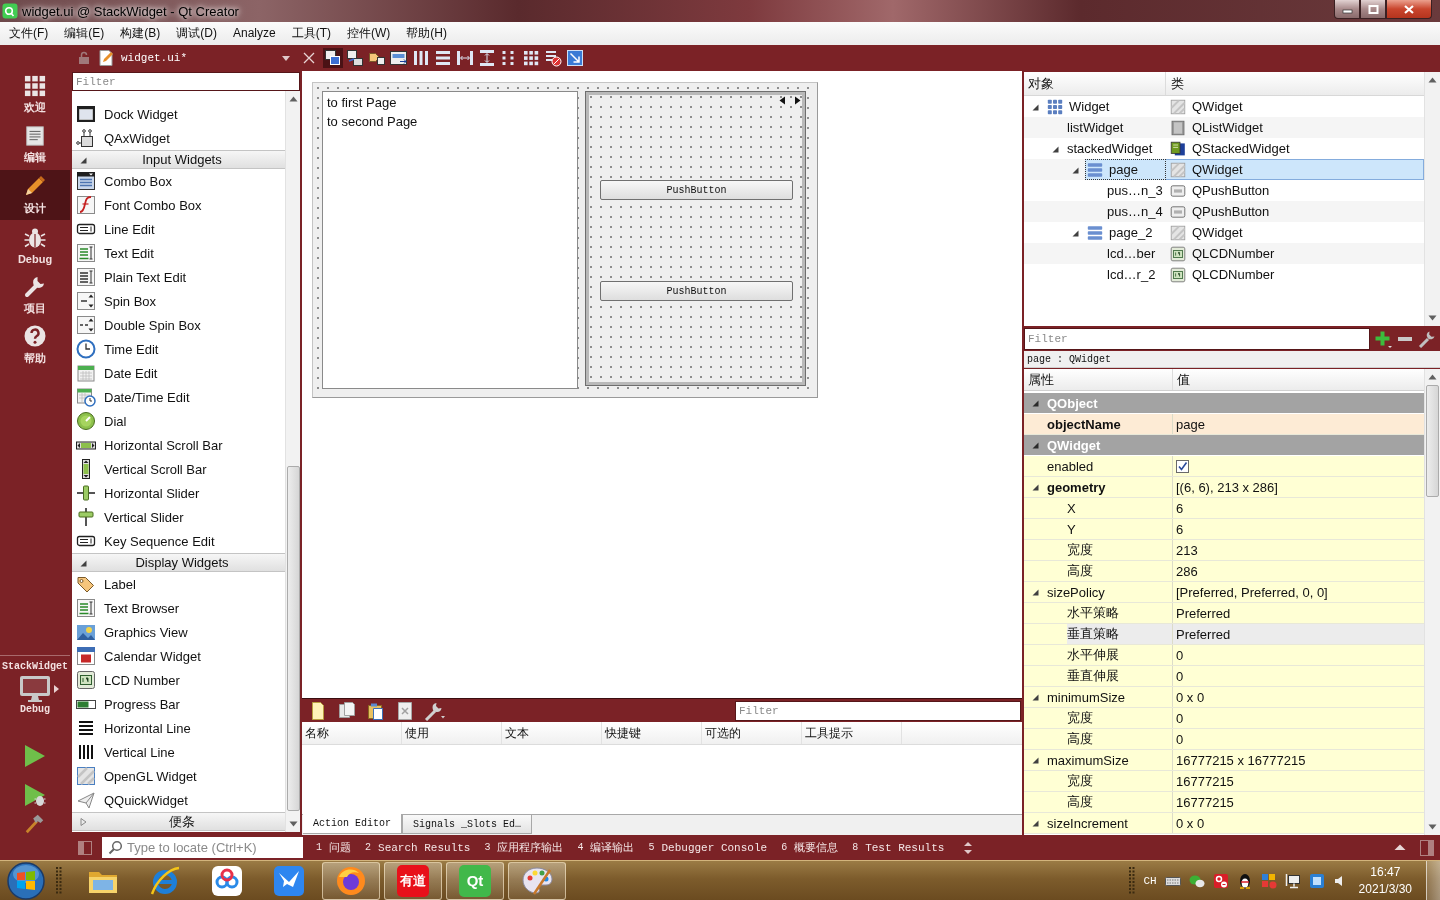 The width and height of the screenshot is (1440, 900). What do you see at coordinates (1224, 253) in the screenshot?
I see `tree-row: lcd…ber QLCDNumber` at bounding box center [1224, 253].